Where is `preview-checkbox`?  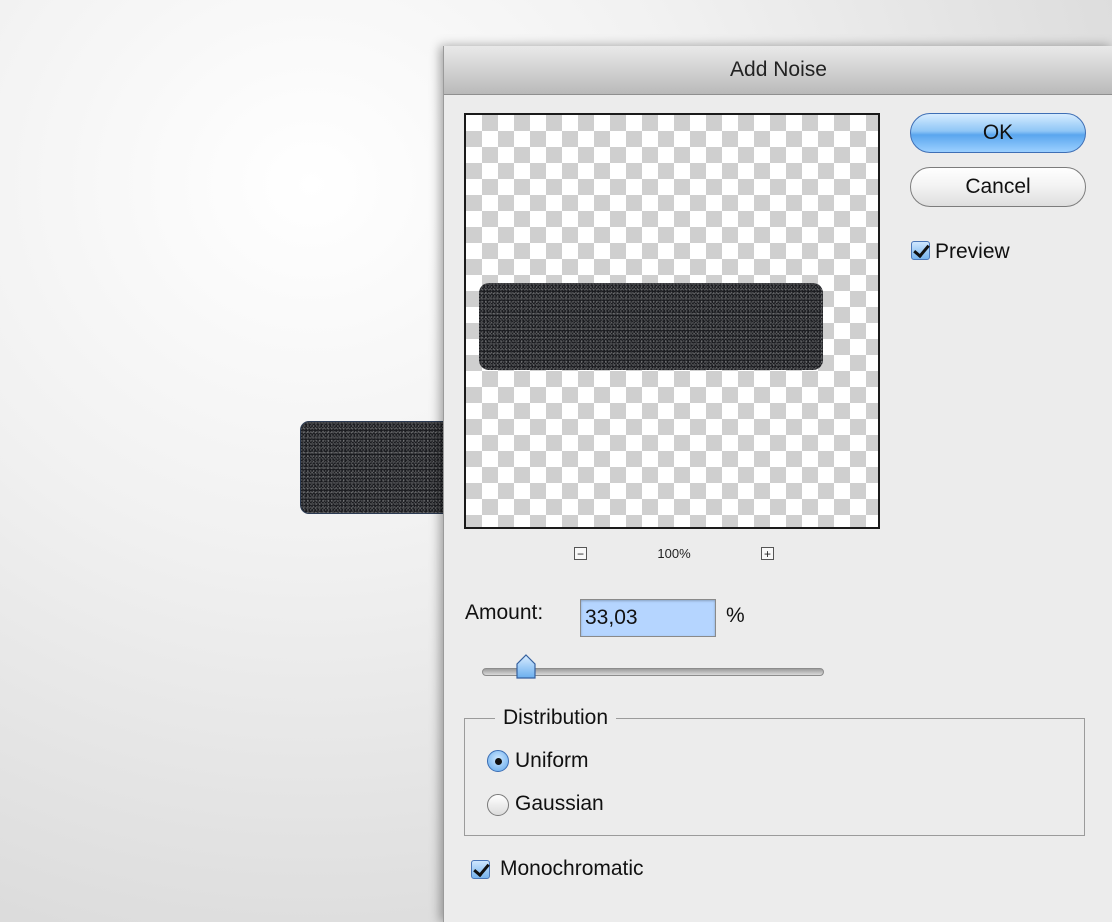 preview-checkbox is located at coordinates (920, 250).